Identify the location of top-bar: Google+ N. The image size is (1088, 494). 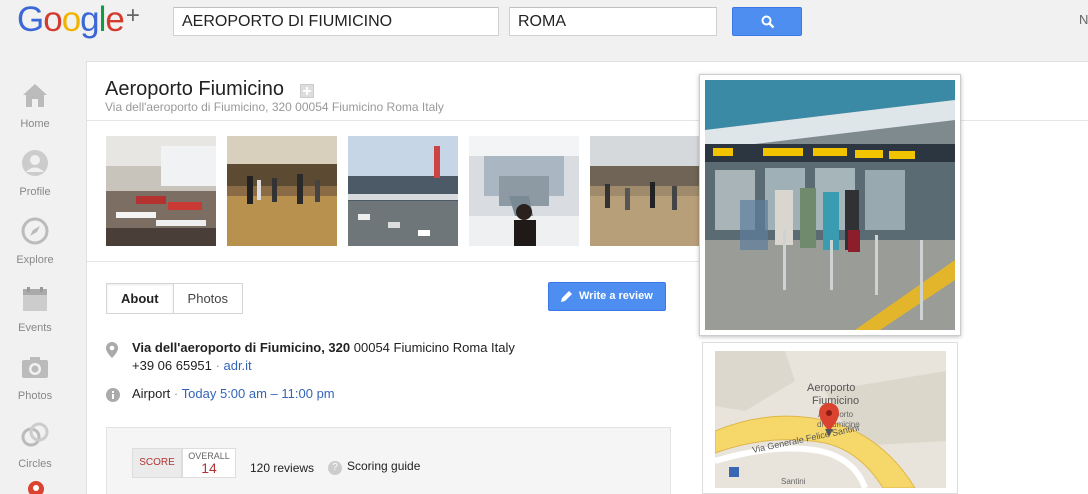
(544, 23).